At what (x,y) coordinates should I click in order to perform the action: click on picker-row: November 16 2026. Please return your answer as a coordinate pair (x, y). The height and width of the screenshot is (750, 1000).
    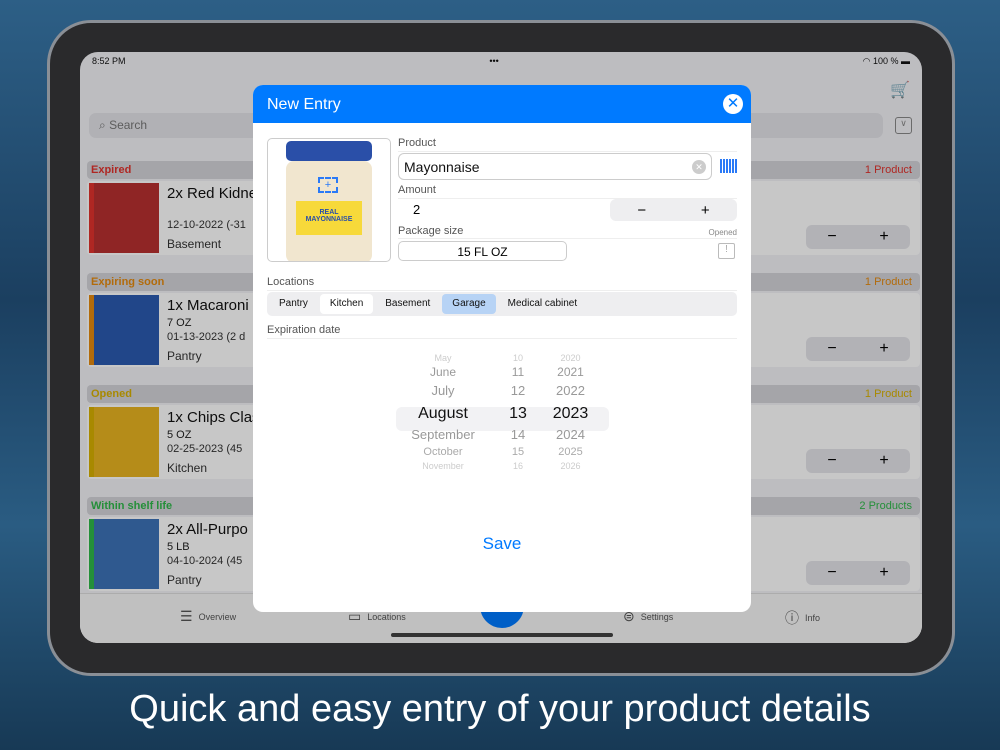
    Looking at the image, I should click on (503, 466).